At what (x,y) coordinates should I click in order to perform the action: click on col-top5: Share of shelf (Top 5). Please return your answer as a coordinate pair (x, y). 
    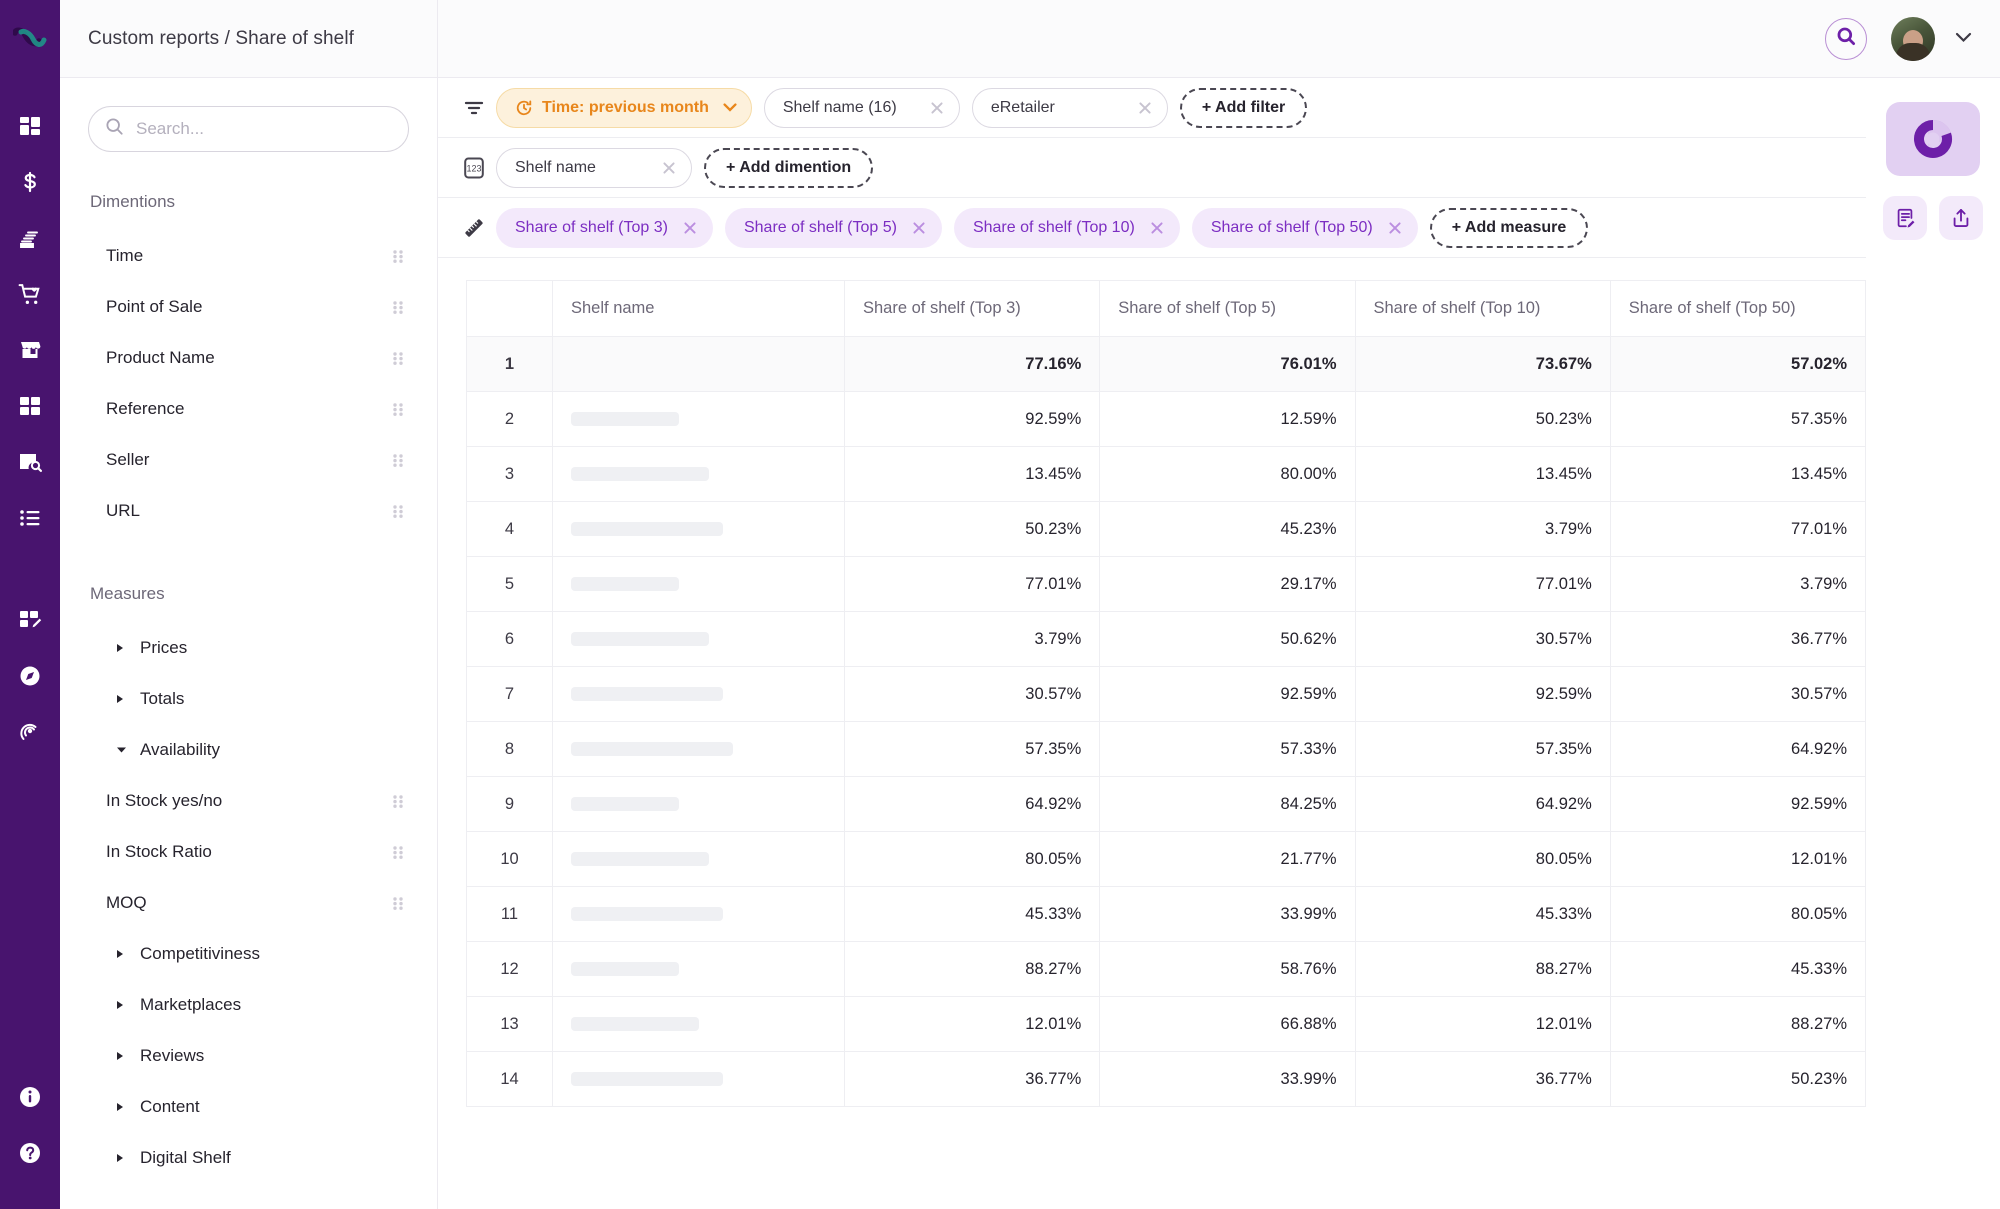
    Looking at the image, I should click on (1227, 308).